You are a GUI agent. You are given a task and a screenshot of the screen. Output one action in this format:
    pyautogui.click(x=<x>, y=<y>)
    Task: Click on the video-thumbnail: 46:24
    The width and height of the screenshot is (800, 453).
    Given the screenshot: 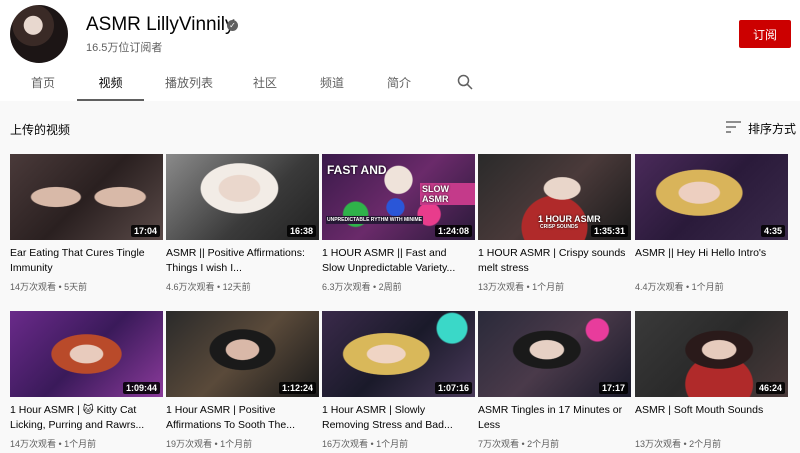 What is the action you would take?
    pyautogui.click(x=711, y=354)
    